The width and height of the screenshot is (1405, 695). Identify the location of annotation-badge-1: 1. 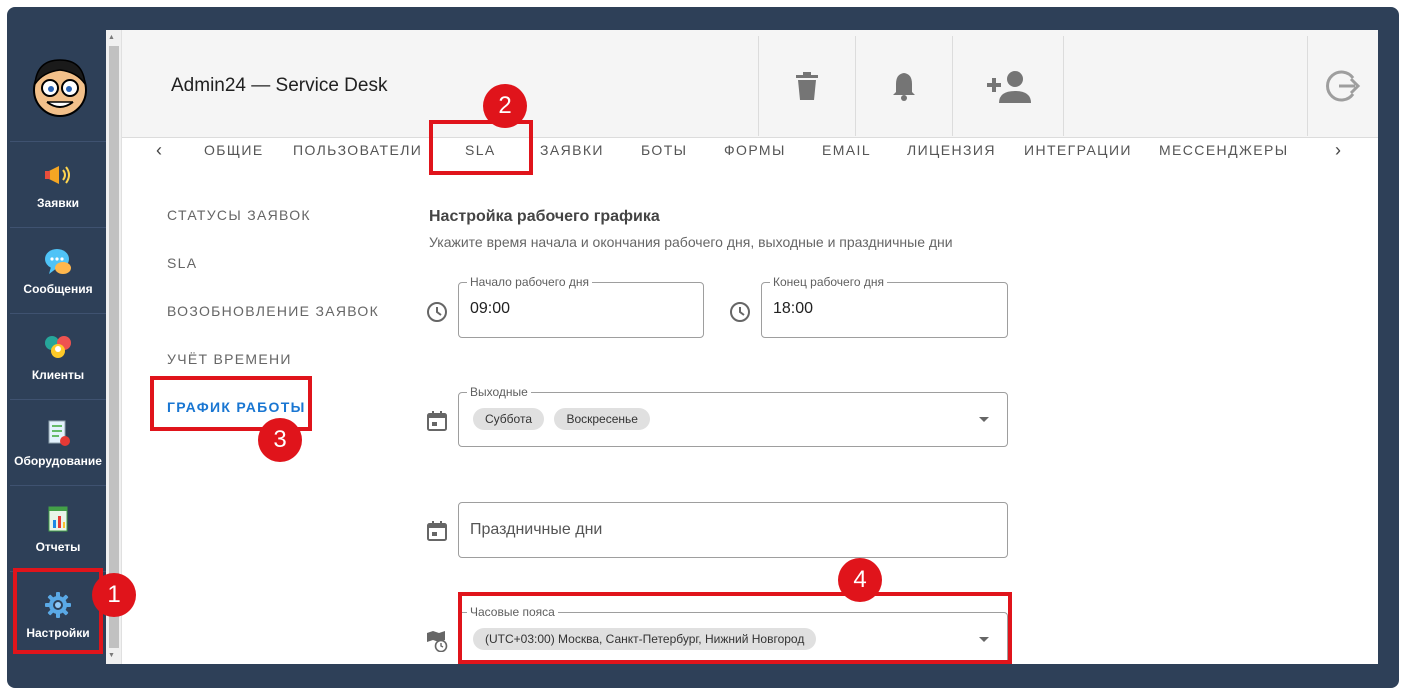
(114, 595).